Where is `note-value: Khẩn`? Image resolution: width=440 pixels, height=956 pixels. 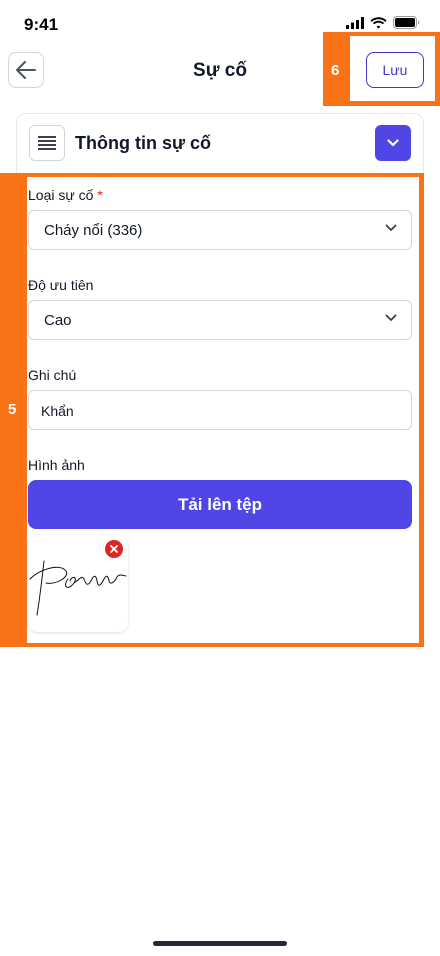
note-value: Khẩn is located at coordinates (57, 411).